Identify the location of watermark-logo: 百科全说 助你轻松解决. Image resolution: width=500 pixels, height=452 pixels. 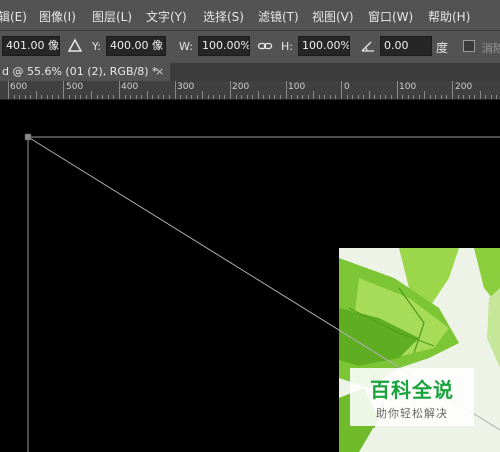
(412, 397).